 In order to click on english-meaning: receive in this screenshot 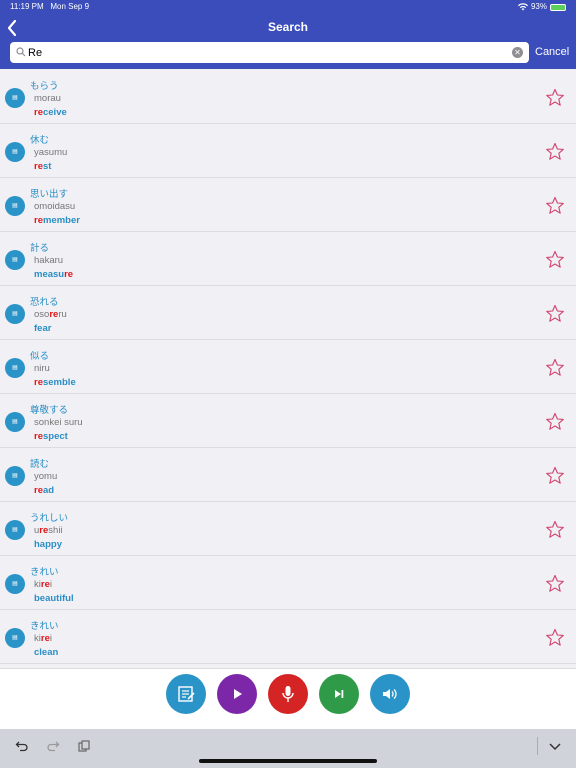, I will do `click(50, 112)`.